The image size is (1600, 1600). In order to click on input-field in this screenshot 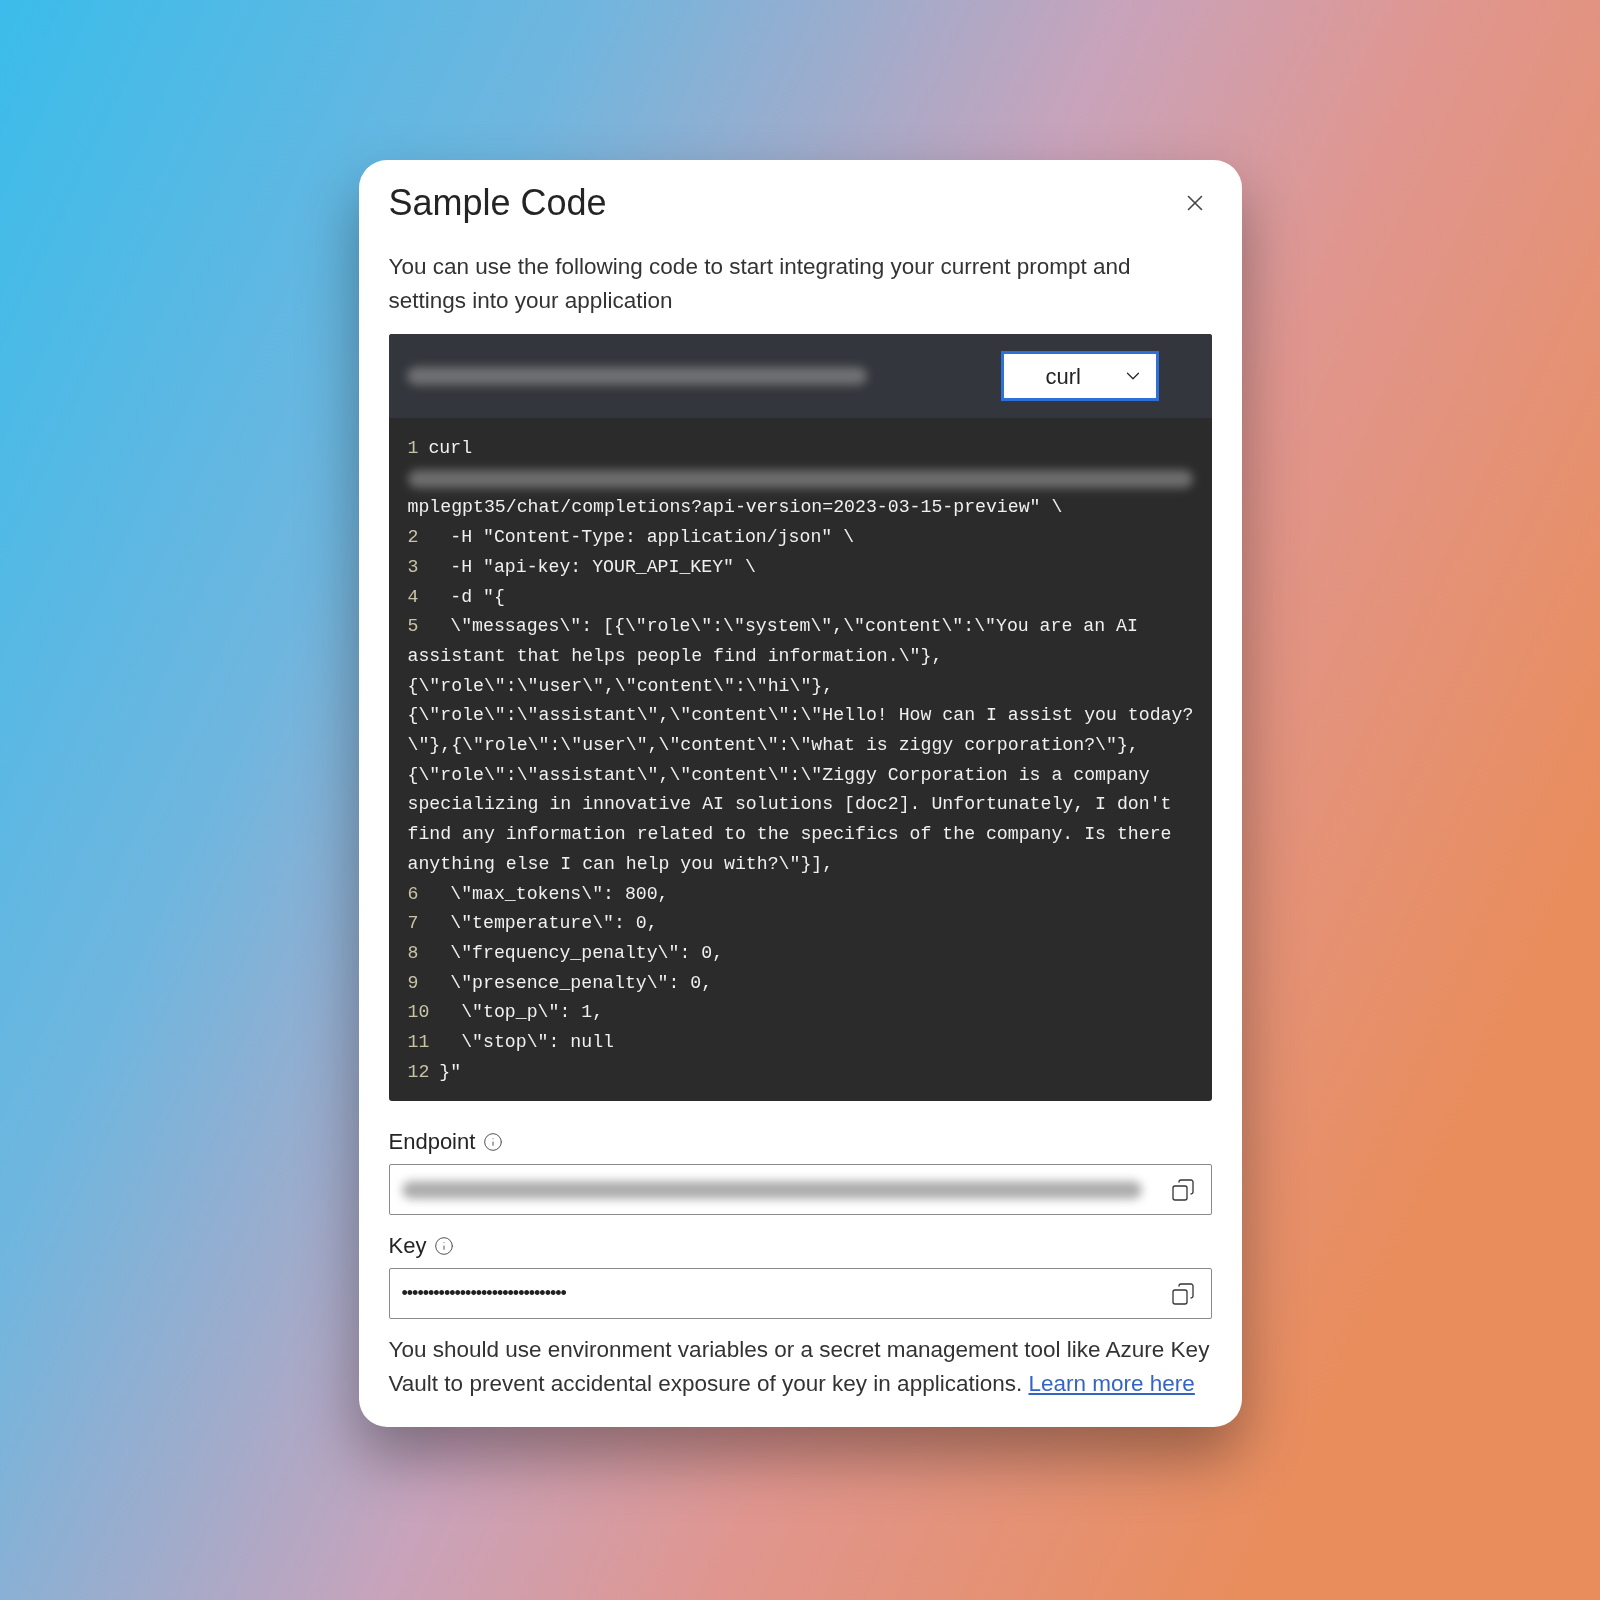, I will do `click(800, 1190)`.